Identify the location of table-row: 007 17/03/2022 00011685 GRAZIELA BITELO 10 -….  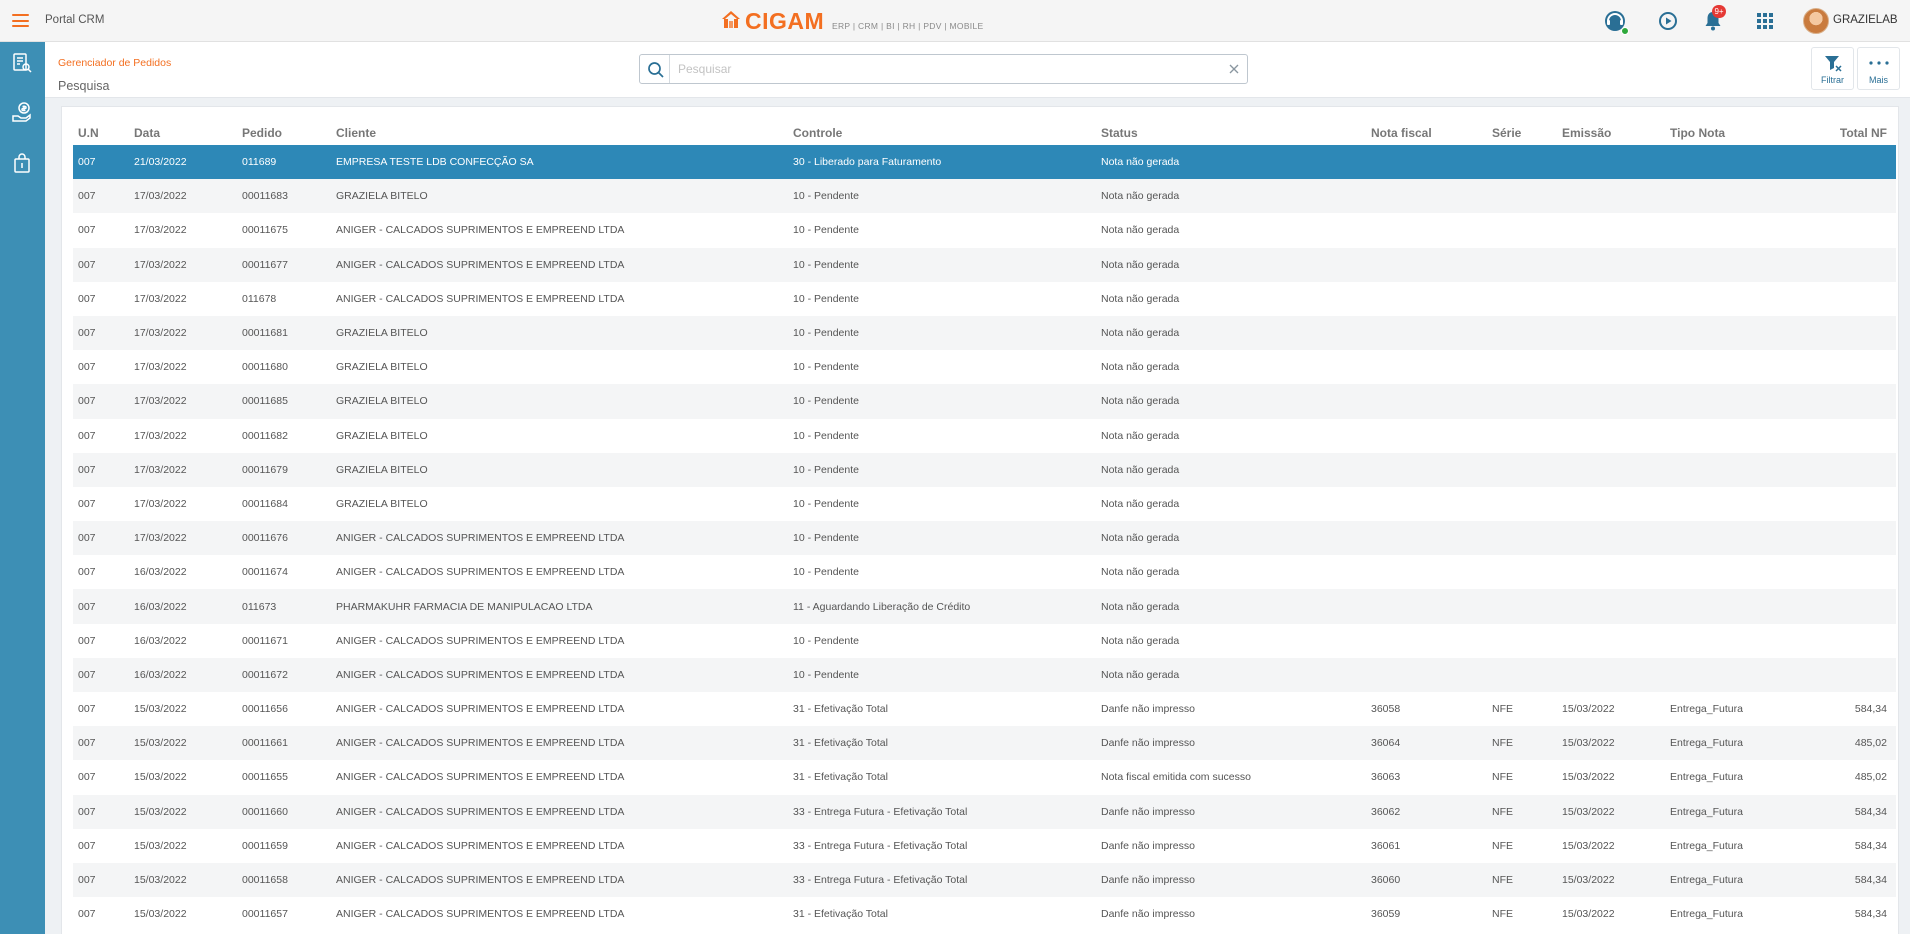
(984, 401).